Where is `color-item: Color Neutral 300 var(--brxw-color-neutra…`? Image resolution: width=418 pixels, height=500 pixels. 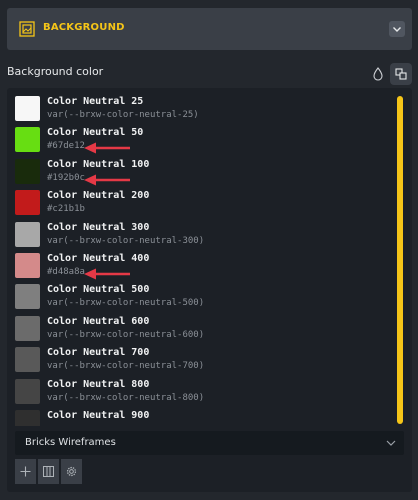
color-item: Color Neutral 300 var(--brxw-color-neutra… is located at coordinates (195, 233).